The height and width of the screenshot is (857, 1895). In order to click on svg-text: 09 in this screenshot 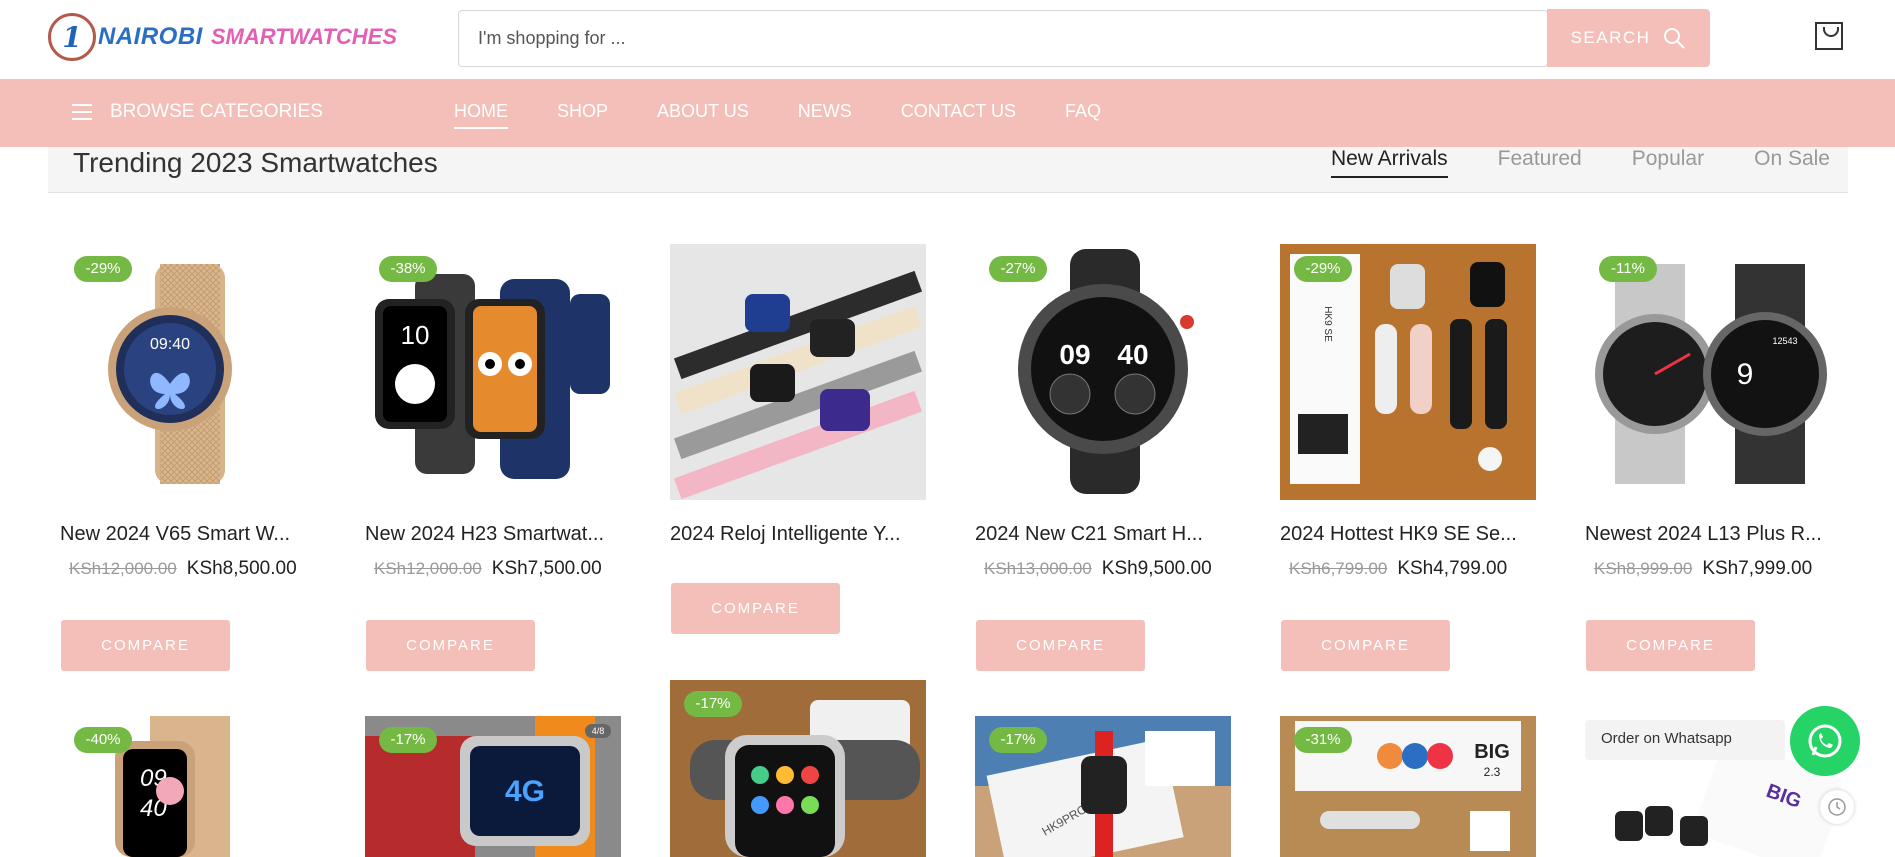, I will do `click(1074, 354)`.